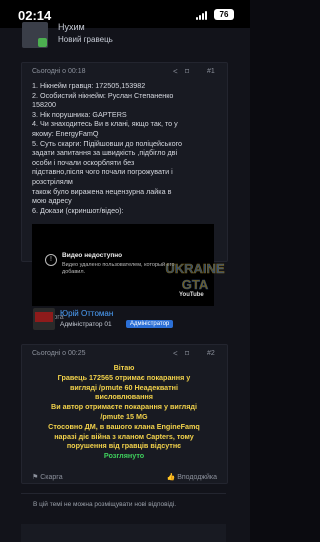 Image resolution: width=320 pixels, height=542 pixels. I want to click on user-role: Адміністратор 01, so click(86, 324).